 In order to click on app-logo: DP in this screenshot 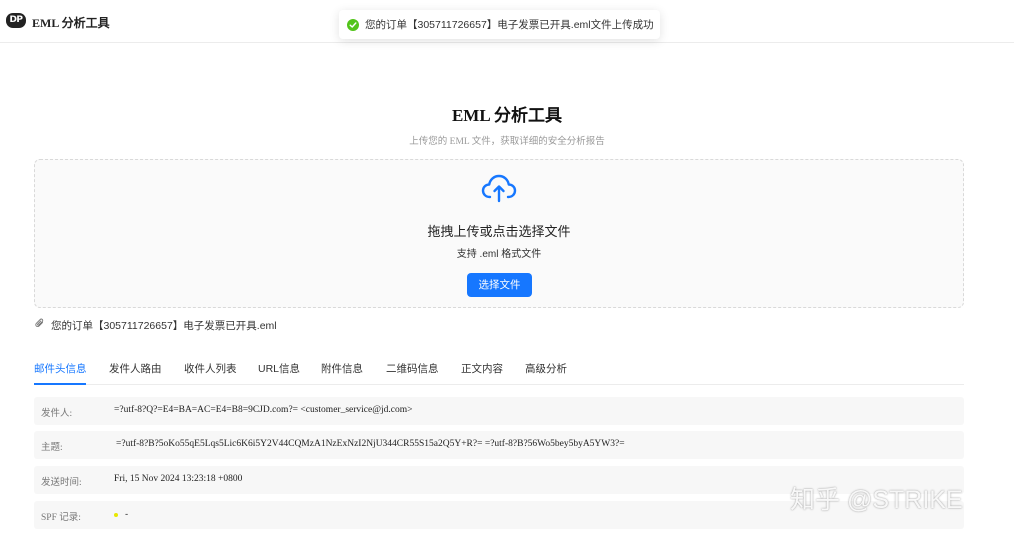, I will do `click(16, 20)`.